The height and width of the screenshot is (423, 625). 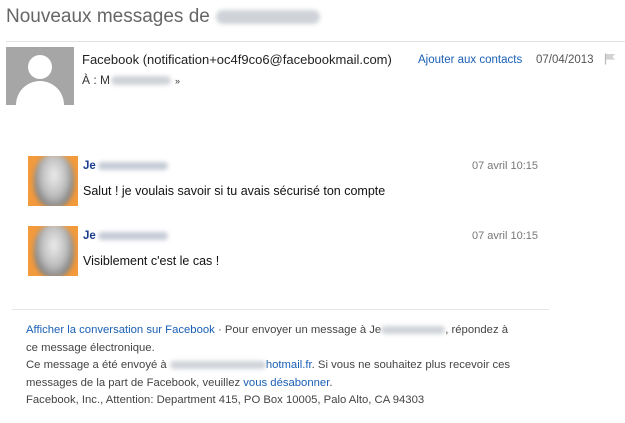 I want to click on message-text: Visiblement c'est le cas !, so click(x=151, y=261).